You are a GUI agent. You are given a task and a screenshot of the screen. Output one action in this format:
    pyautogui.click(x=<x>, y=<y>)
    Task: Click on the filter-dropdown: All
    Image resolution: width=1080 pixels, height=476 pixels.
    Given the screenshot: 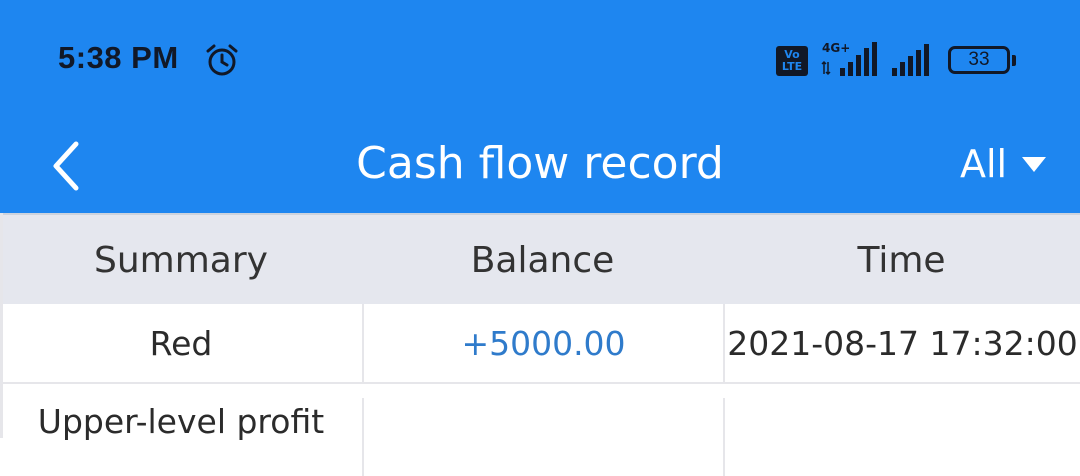 What is the action you would take?
    pyautogui.click(x=1003, y=164)
    